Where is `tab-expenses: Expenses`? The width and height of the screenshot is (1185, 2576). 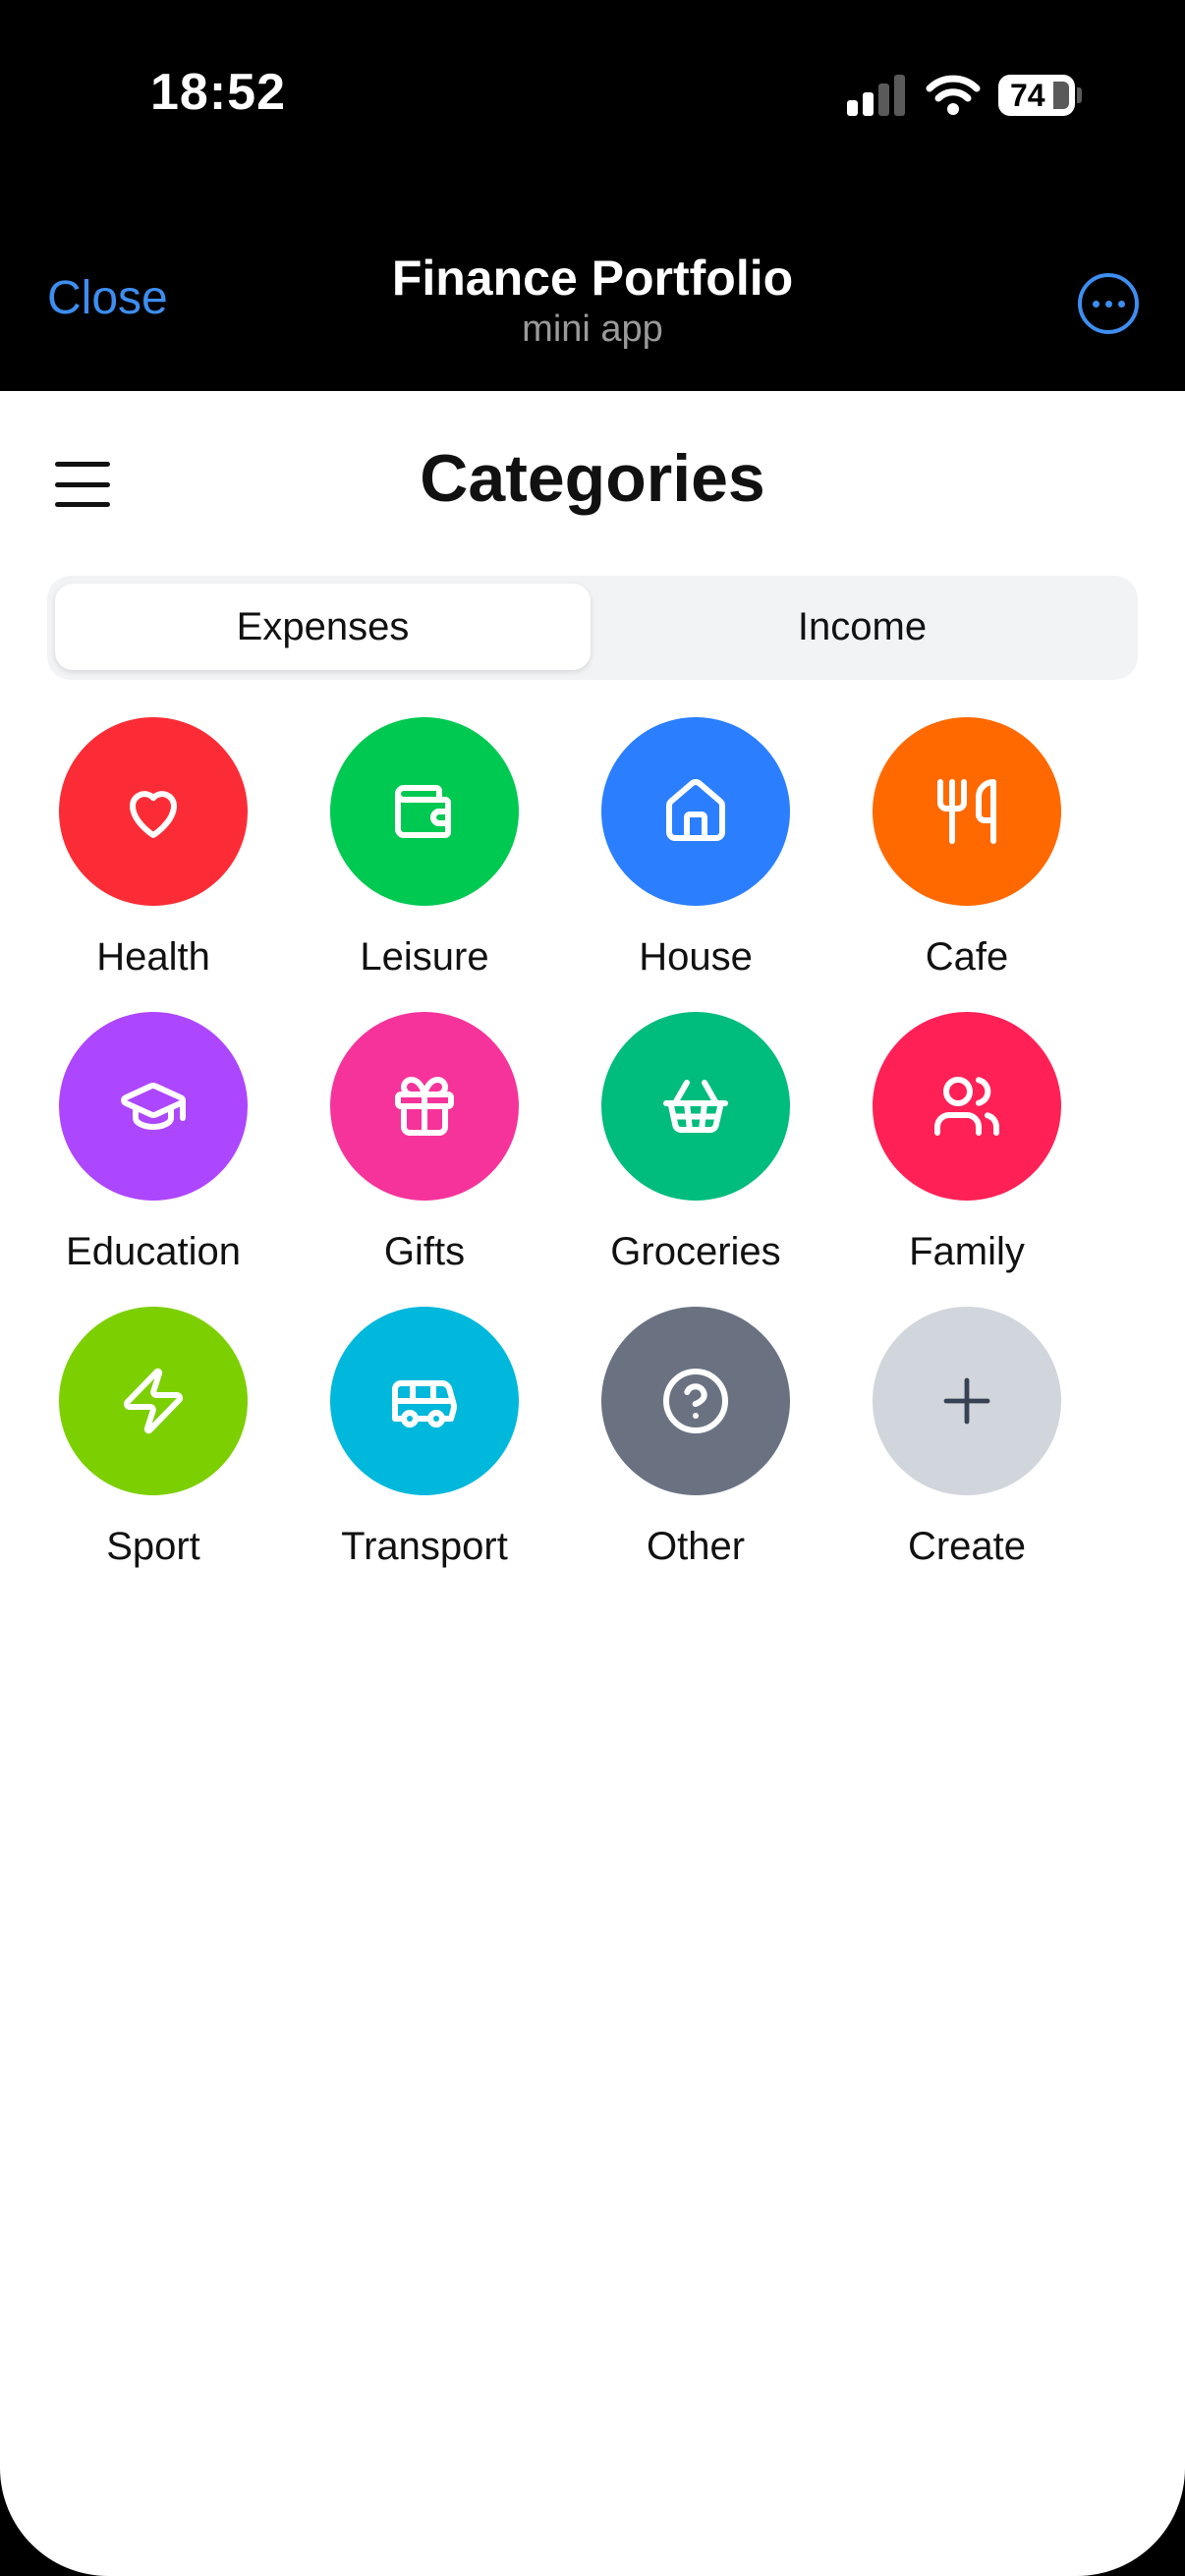
tab-expenses: Expenses is located at coordinates (323, 627).